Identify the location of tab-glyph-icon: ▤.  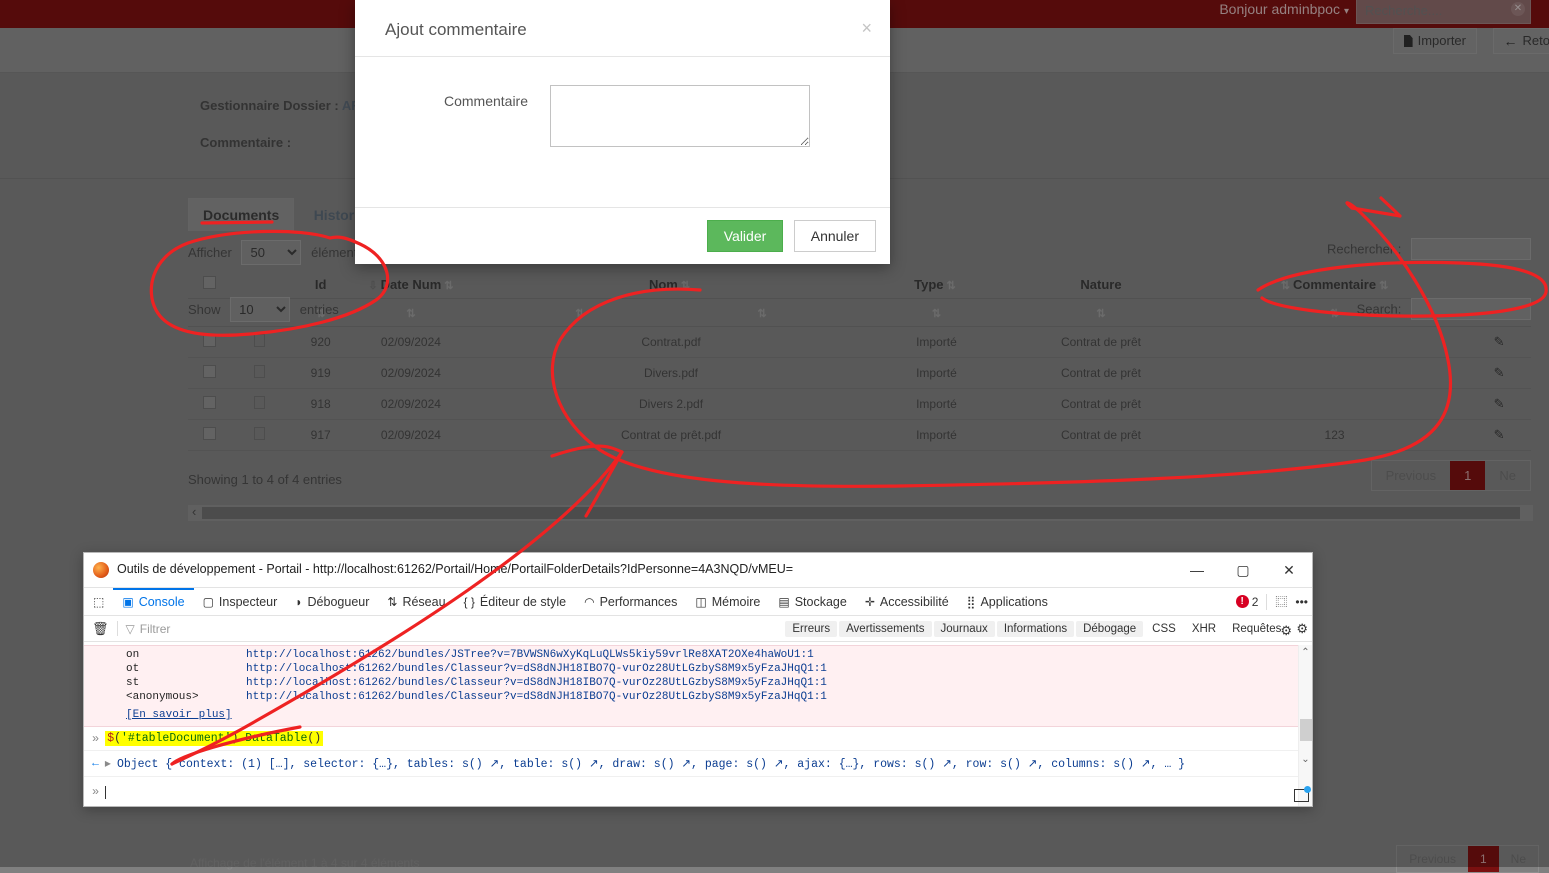
(784, 601).